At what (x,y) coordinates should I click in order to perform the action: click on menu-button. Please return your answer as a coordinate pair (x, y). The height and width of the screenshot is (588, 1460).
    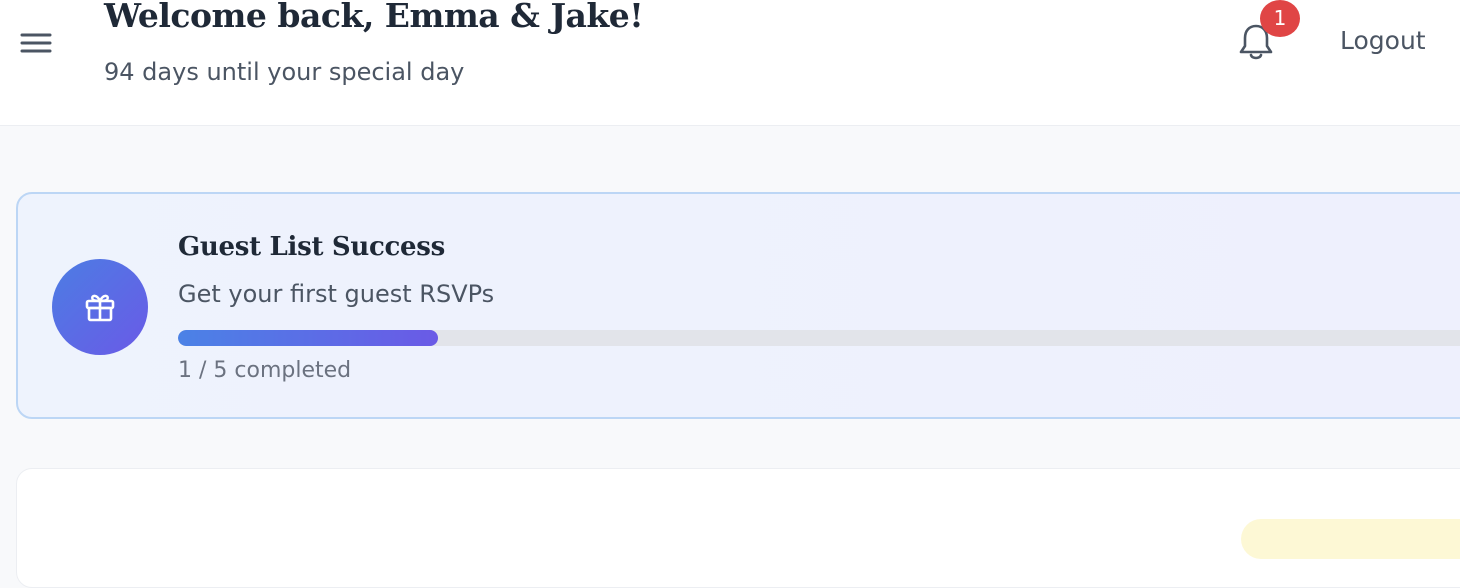
    Looking at the image, I should click on (36, 43).